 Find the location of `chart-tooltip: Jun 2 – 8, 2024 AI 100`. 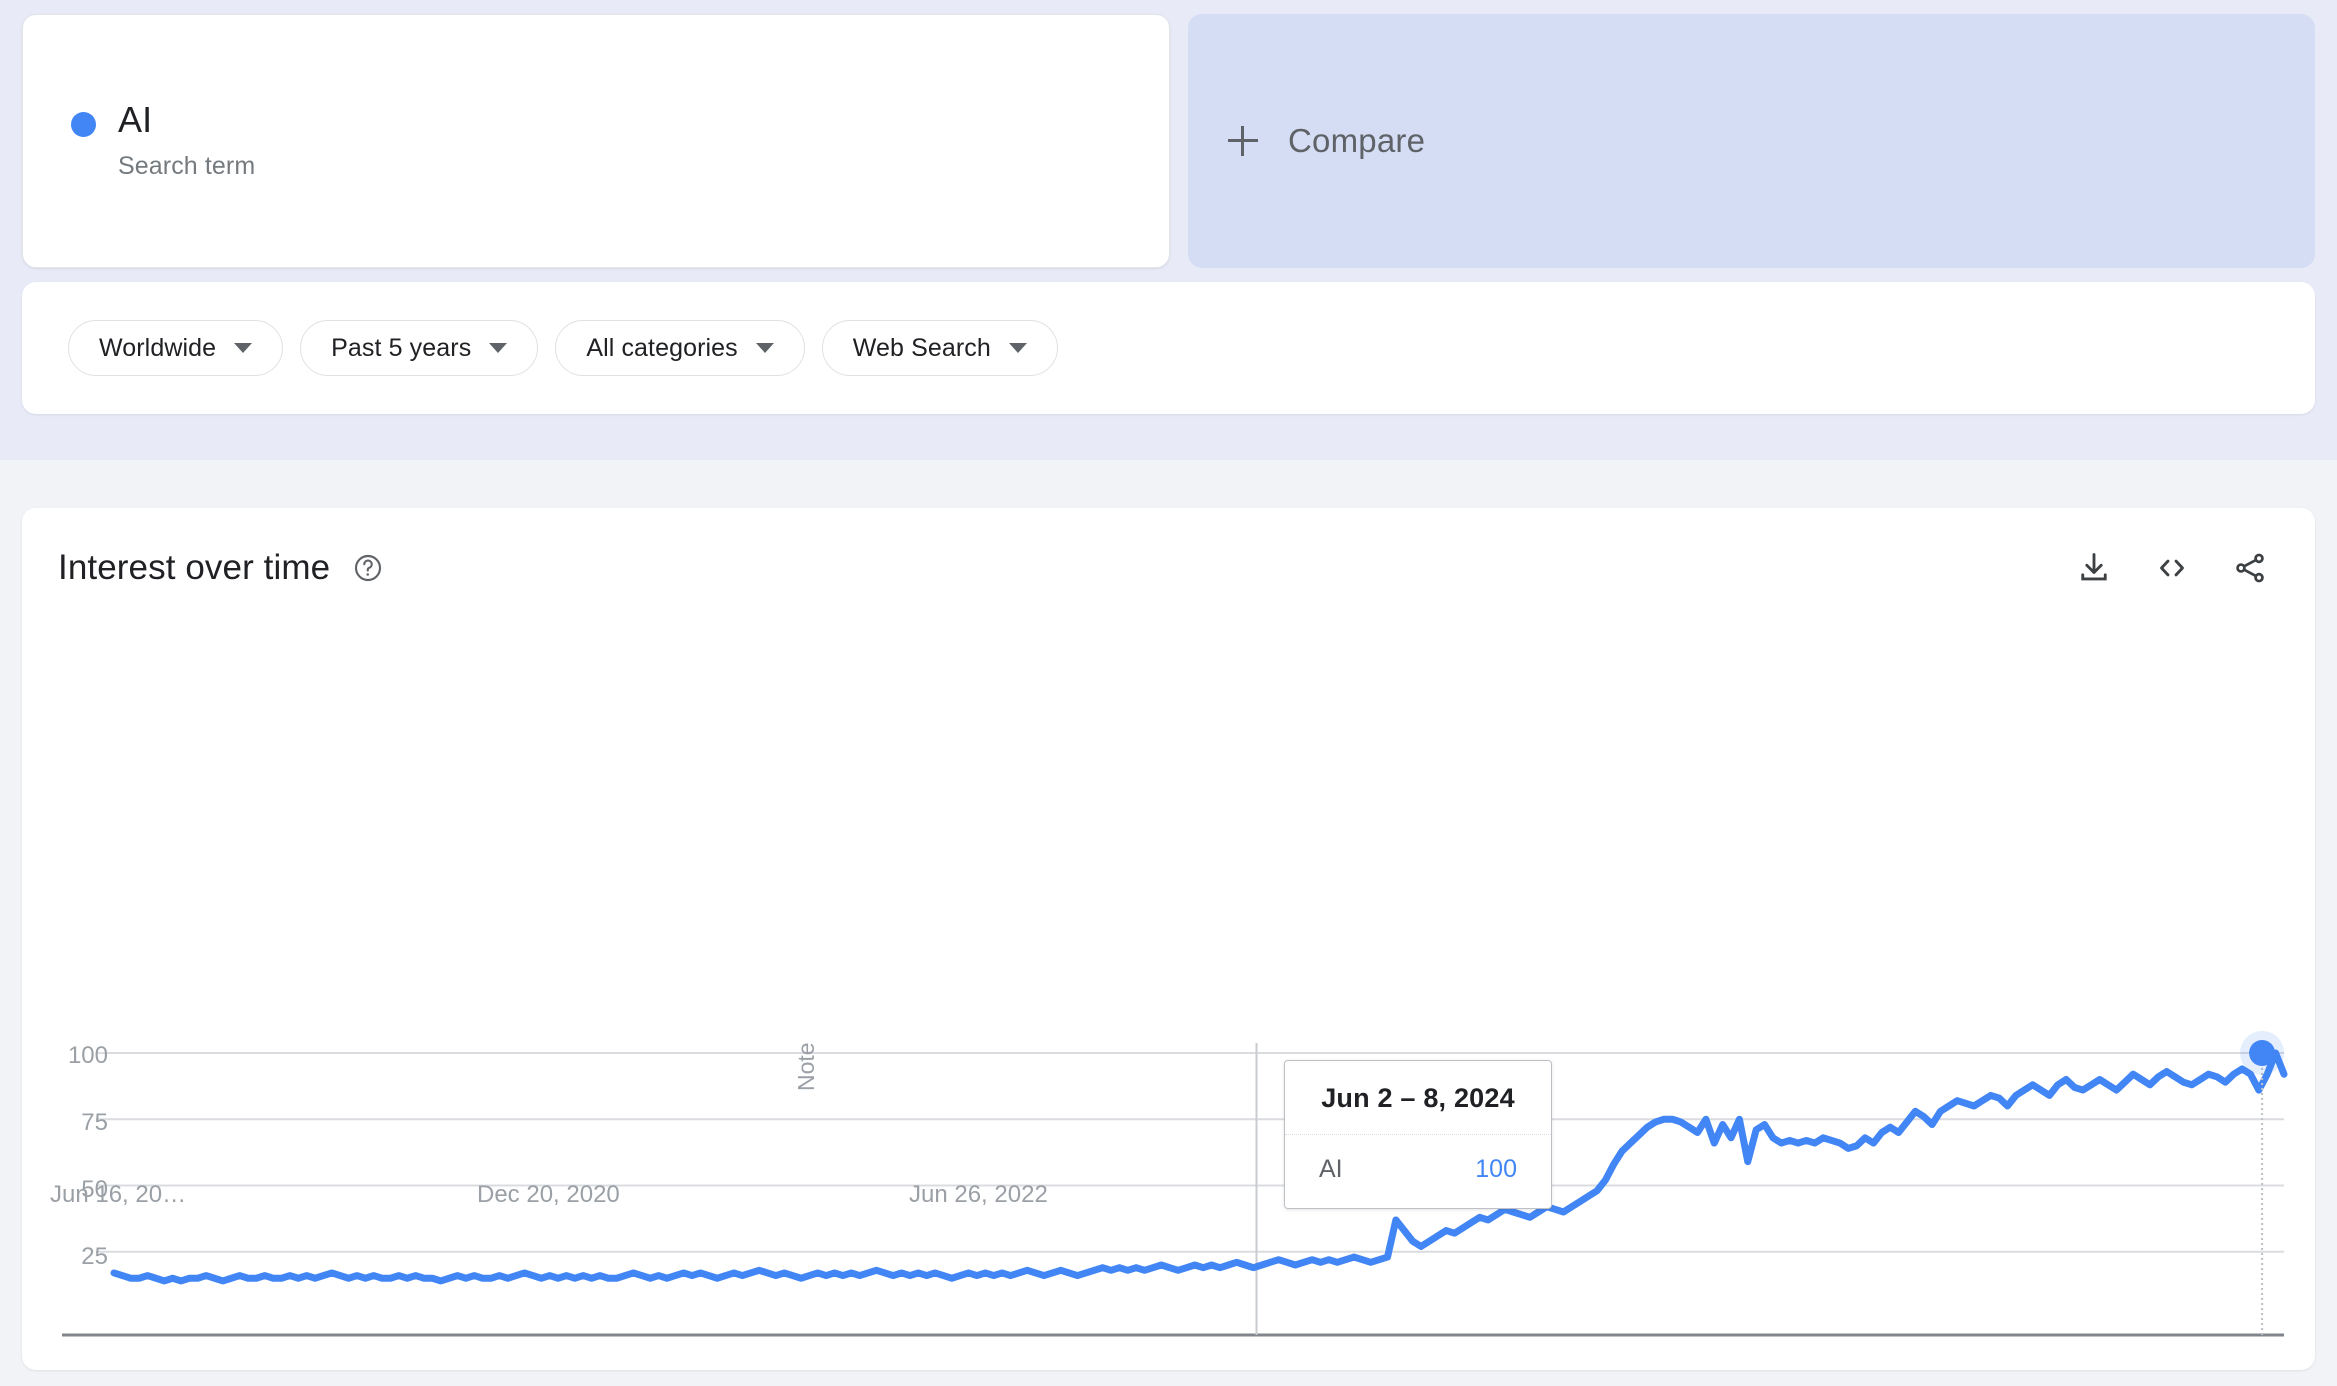

chart-tooltip: Jun 2 – 8, 2024 AI 100 is located at coordinates (1418, 1134).